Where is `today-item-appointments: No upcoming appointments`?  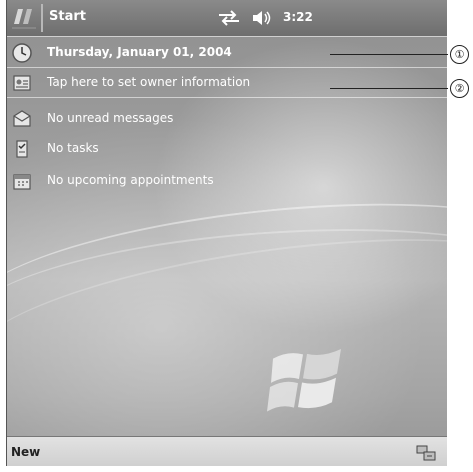 today-item-appointments: No upcoming appointments is located at coordinates (227, 181).